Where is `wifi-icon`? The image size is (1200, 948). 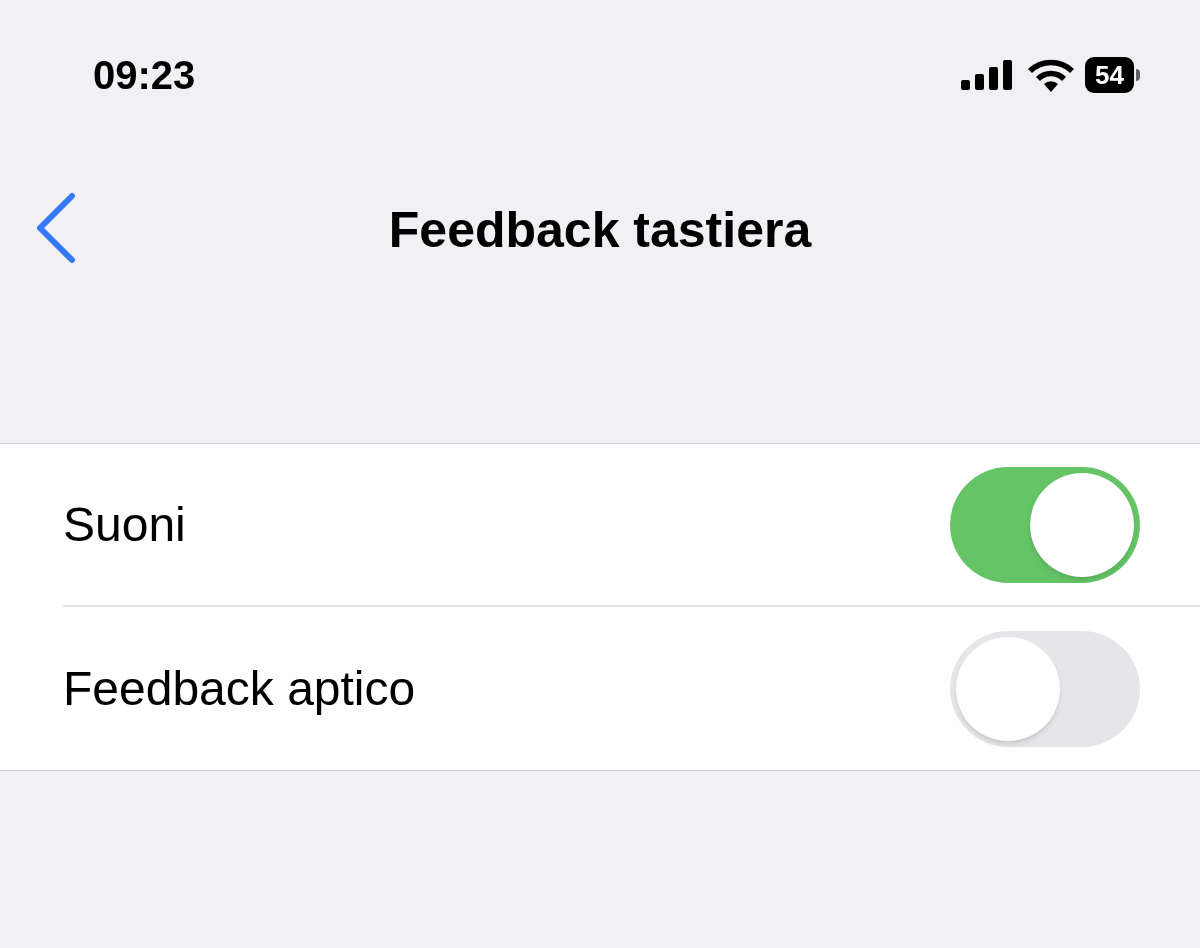 wifi-icon is located at coordinates (1051, 75).